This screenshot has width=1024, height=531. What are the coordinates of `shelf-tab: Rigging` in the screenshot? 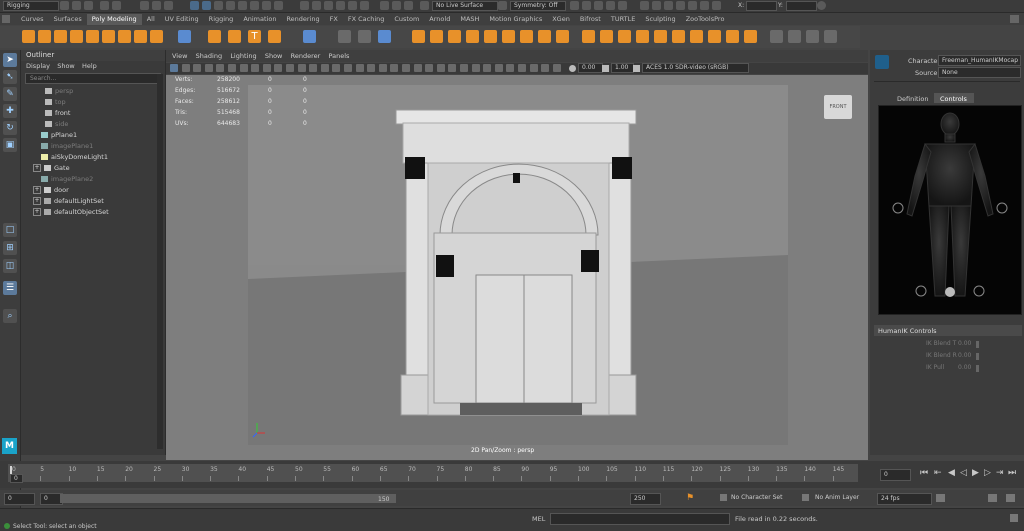 It's located at (221, 19).